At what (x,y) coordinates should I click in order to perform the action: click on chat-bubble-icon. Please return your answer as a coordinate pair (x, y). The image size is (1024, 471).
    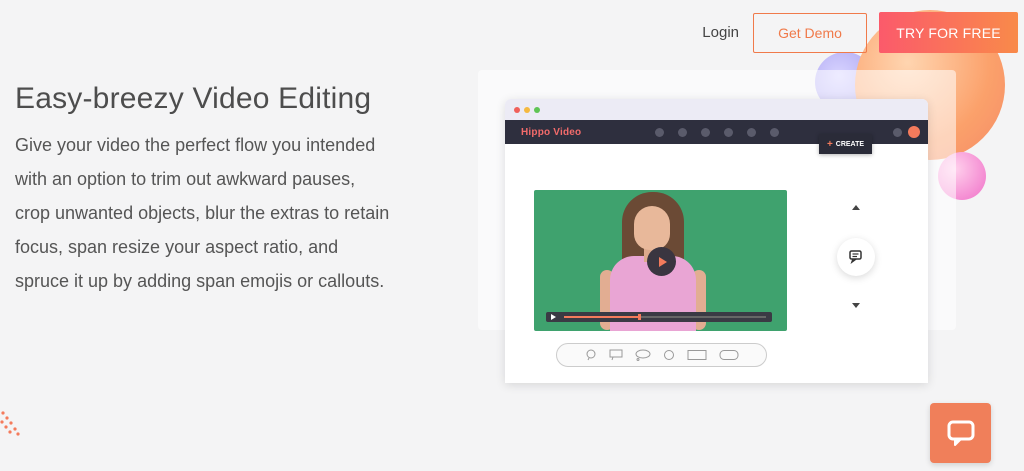
    Looking at the image, I should click on (960, 433).